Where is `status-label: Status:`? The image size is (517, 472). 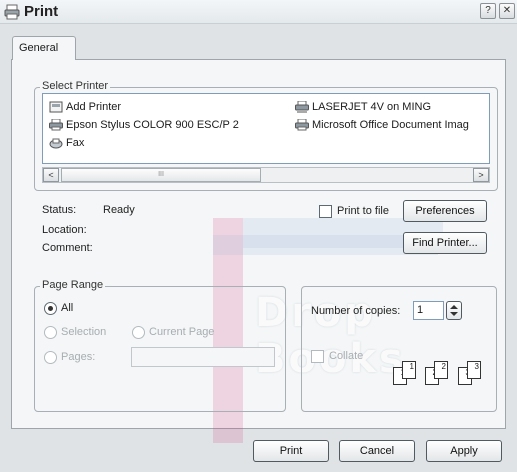 status-label: Status: is located at coordinates (59, 210).